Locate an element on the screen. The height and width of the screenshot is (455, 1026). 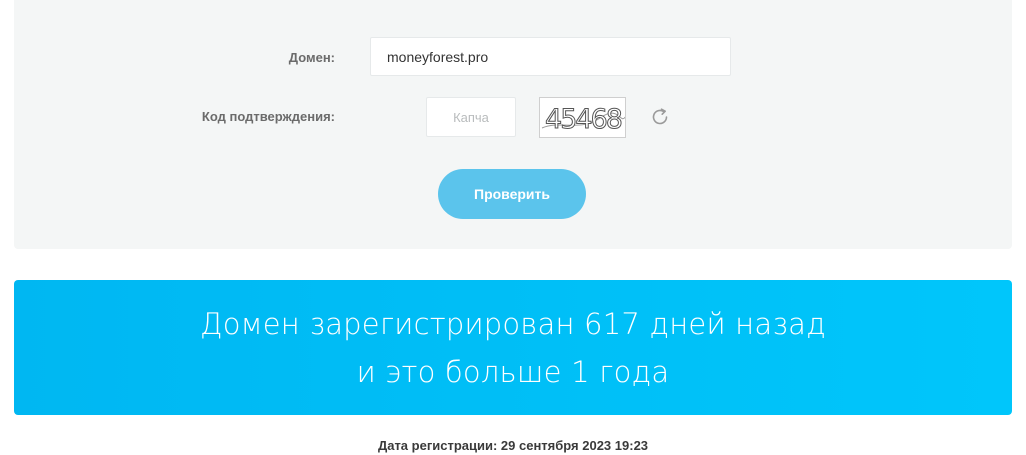
captcha-image: 45468 is located at coordinates (582, 117).